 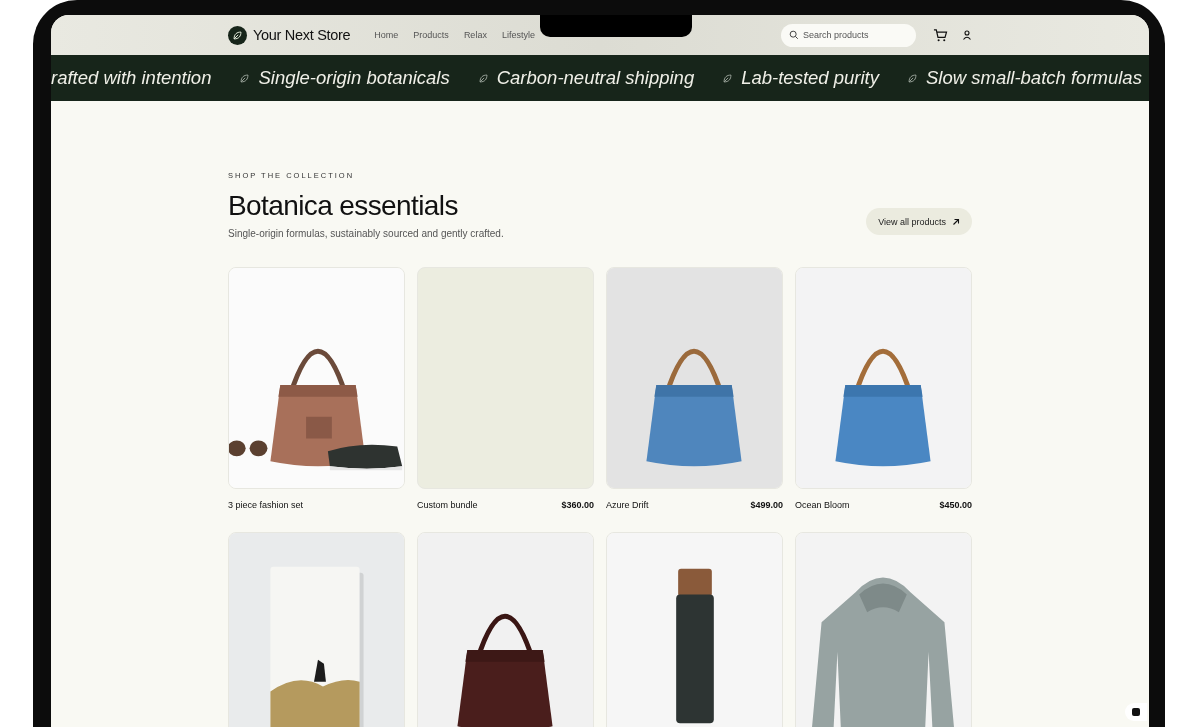 I want to click on announcement-text: Carbon-neutral shipping, so click(x=595, y=78).